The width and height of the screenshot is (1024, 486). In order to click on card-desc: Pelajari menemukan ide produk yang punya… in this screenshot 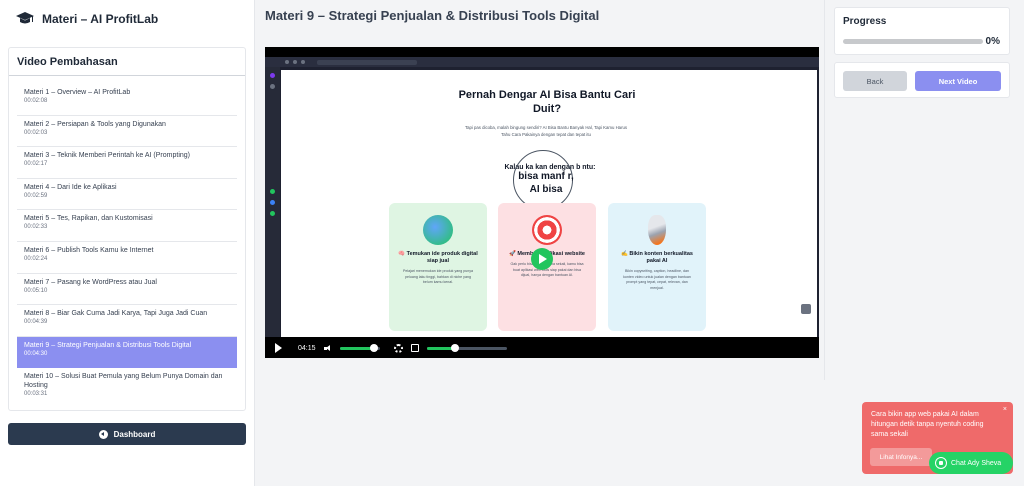, I will do `click(438, 276)`.